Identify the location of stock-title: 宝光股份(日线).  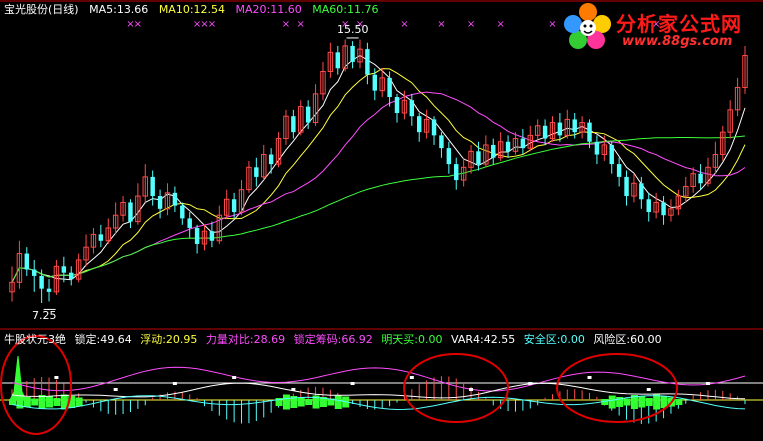
(41, 9).